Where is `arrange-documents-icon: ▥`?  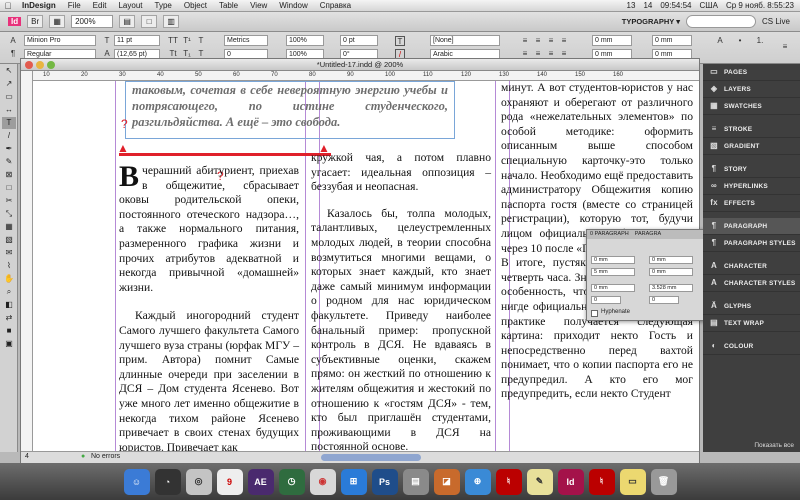
arrange-documents-icon: ▥ is located at coordinates (171, 21).